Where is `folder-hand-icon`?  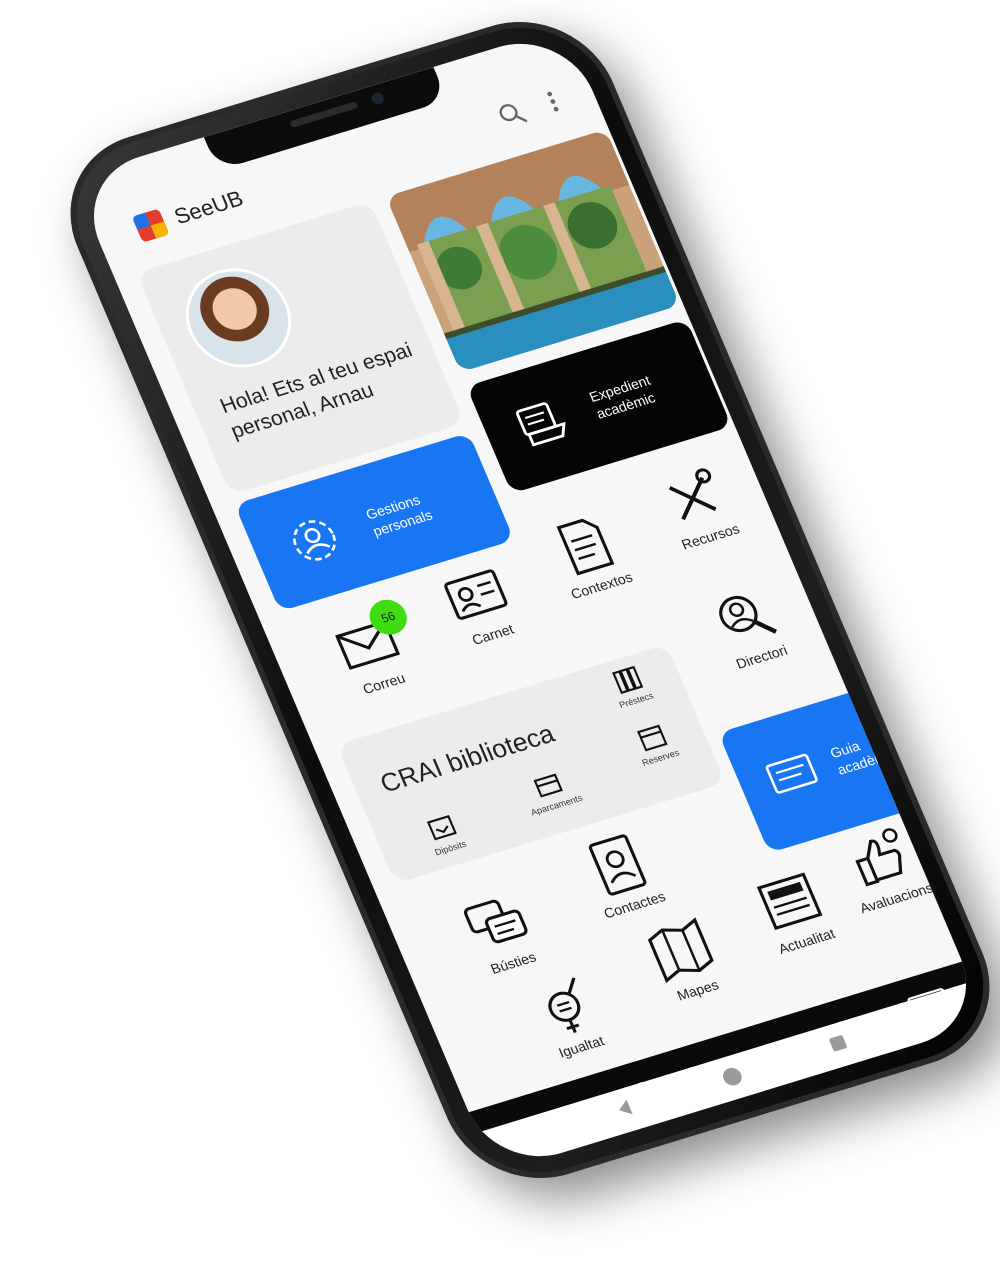
folder-hand-icon is located at coordinates (540, 424).